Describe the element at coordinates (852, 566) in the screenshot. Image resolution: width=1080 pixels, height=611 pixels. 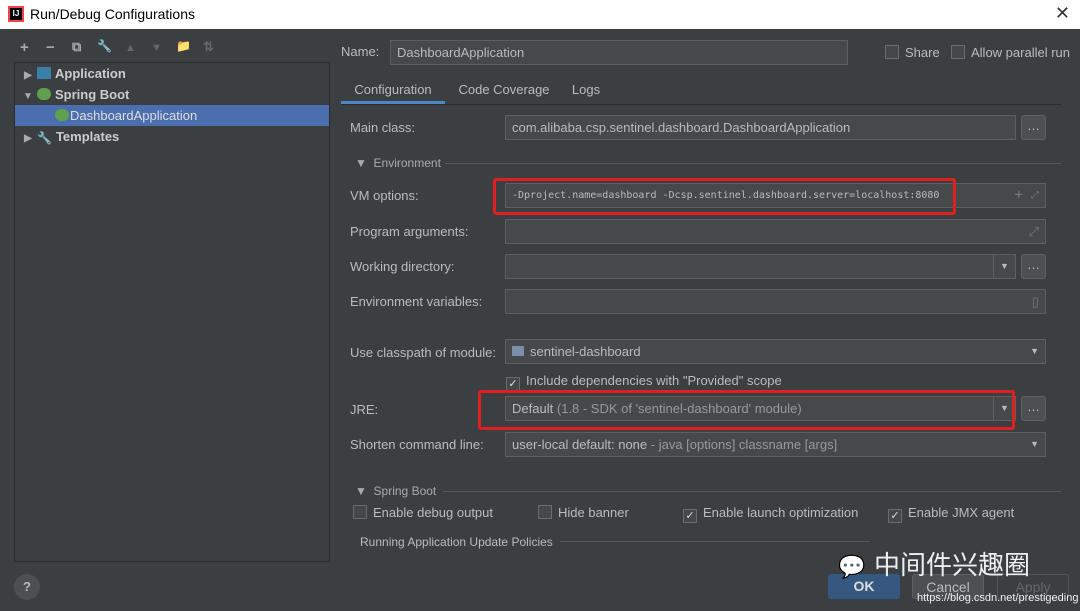
I see `wechat-icon: 💬` at that location.